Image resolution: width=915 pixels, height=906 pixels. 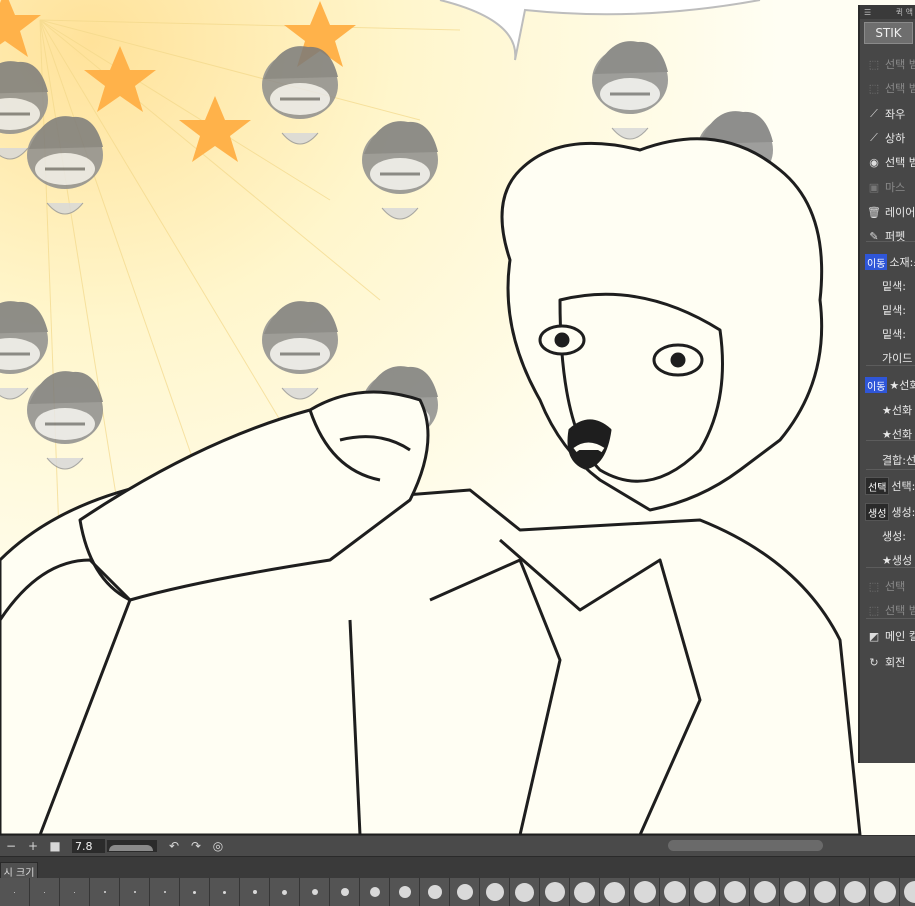 What do you see at coordinates (887, 662) in the screenshot?
I see `quick-access-item: ↻ 회전` at bounding box center [887, 662].